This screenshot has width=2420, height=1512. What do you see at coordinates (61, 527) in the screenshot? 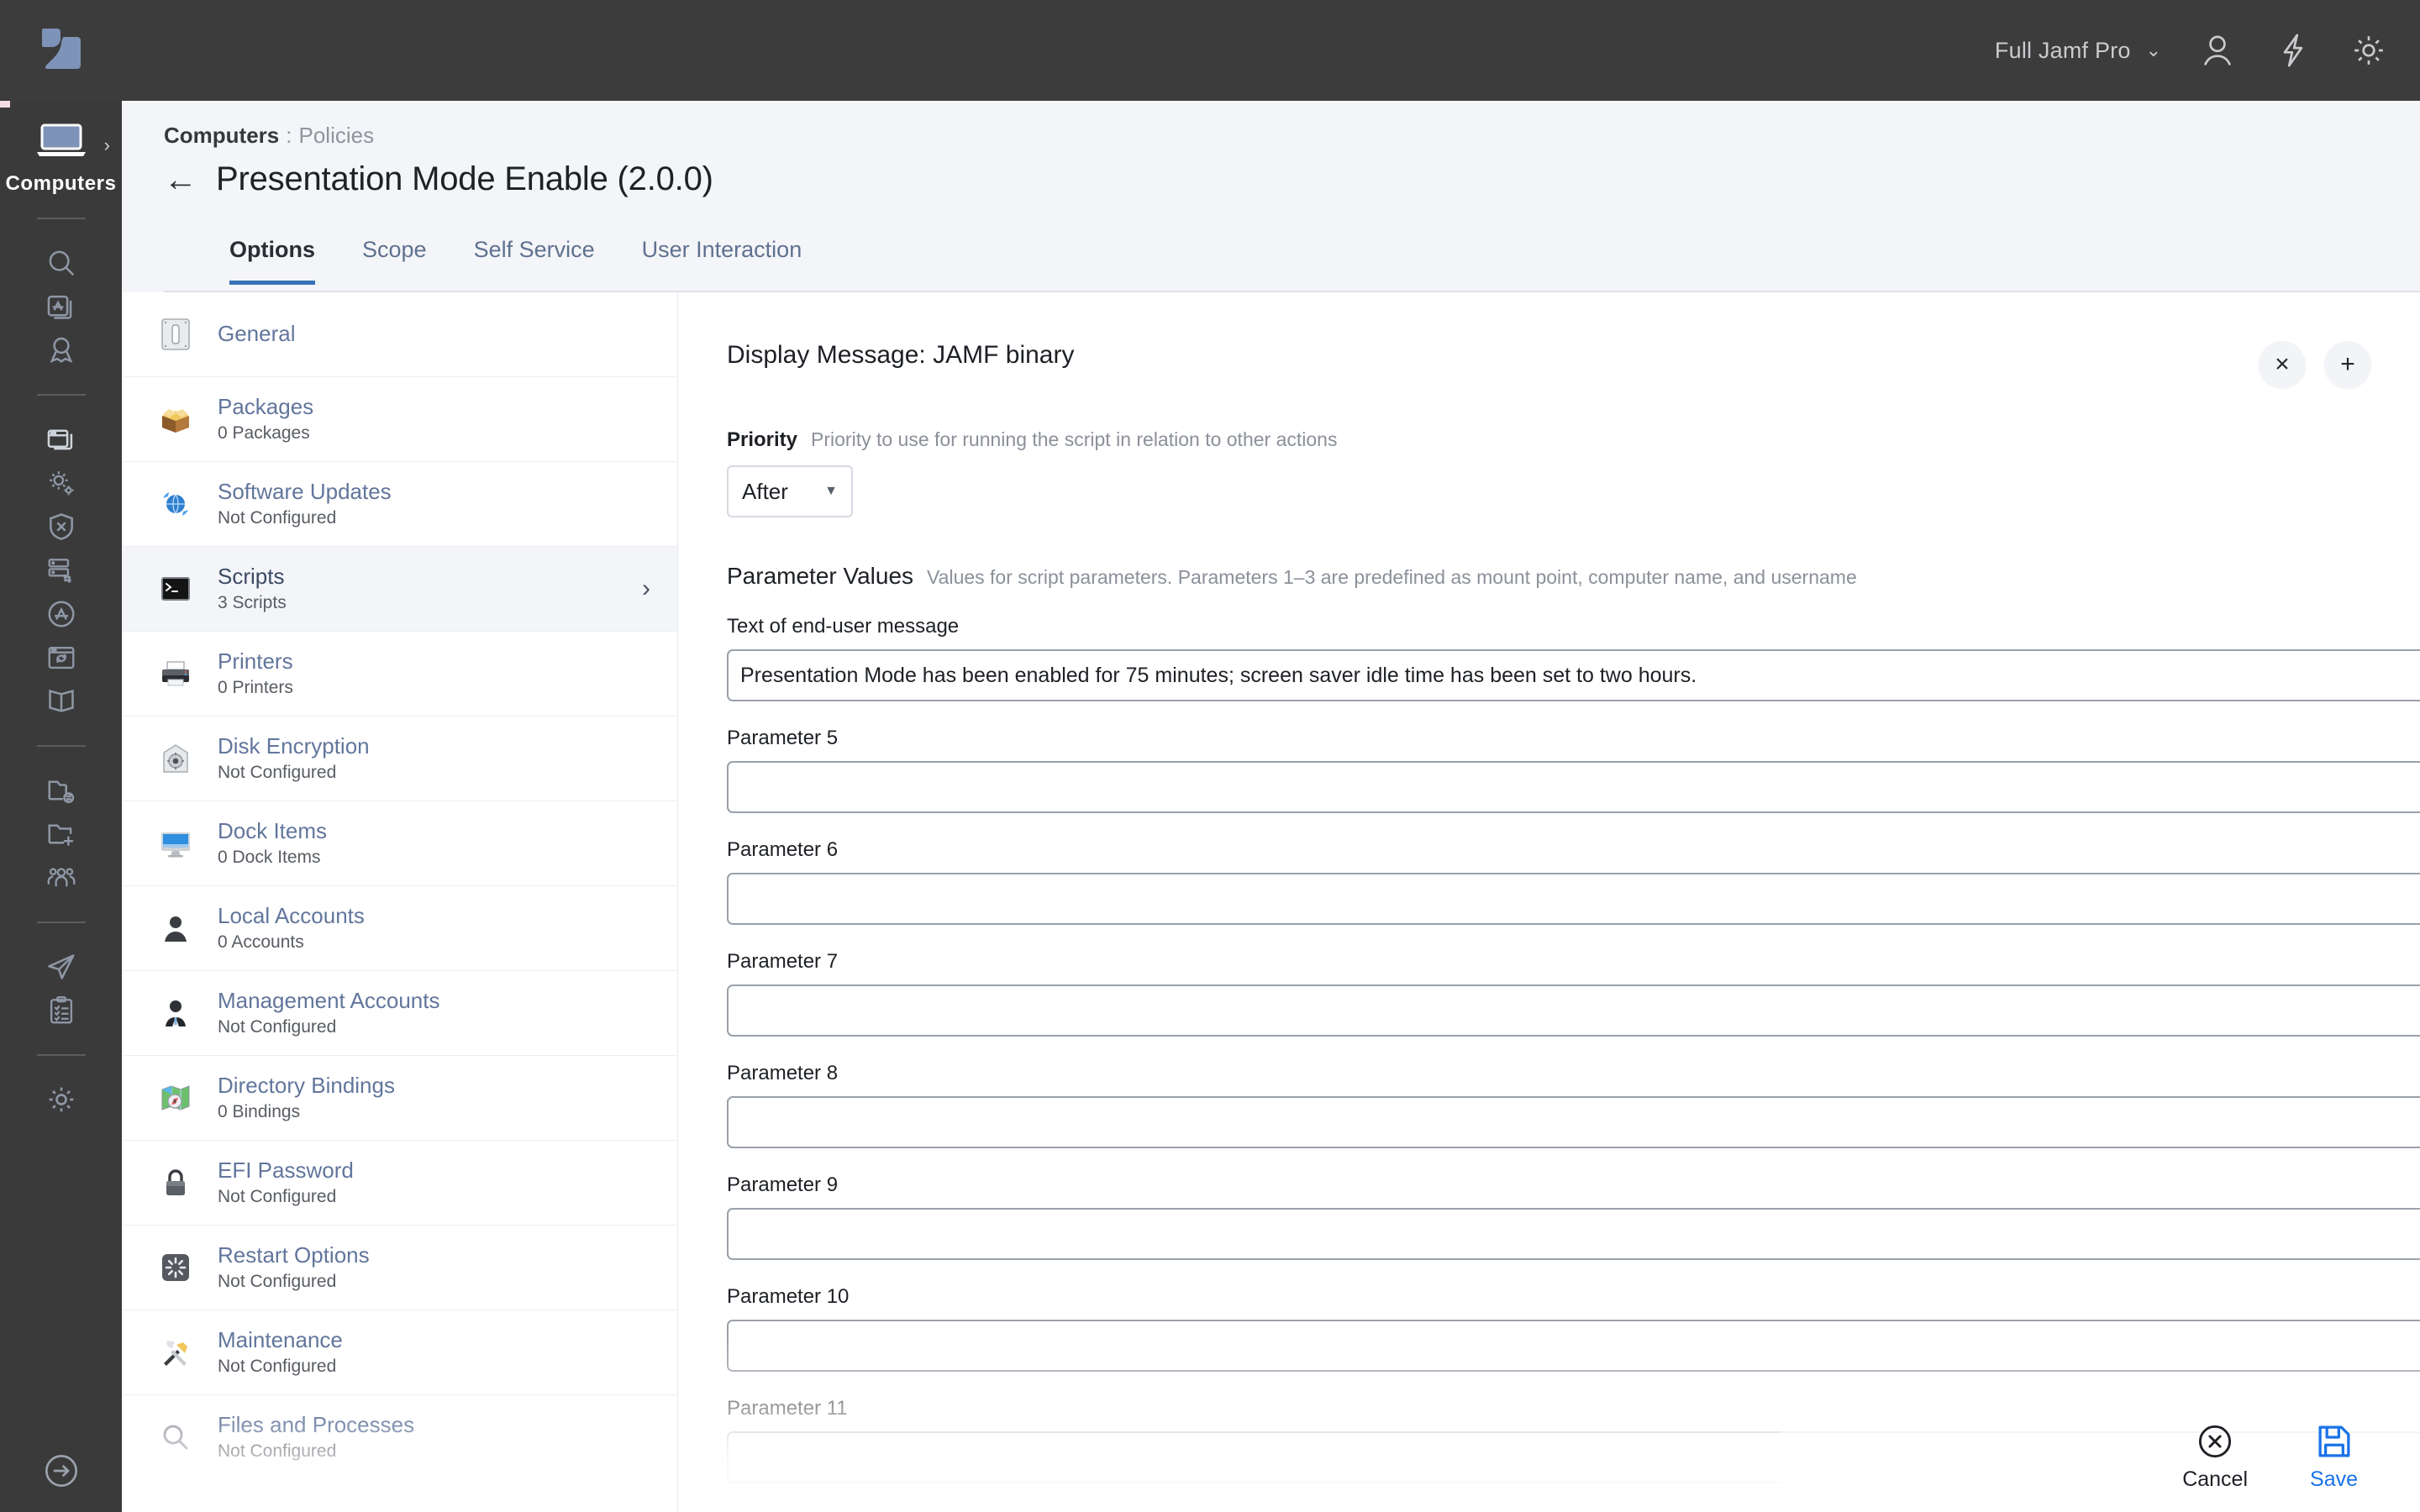
I see `shield-x-icon` at bounding box center [61, 527].